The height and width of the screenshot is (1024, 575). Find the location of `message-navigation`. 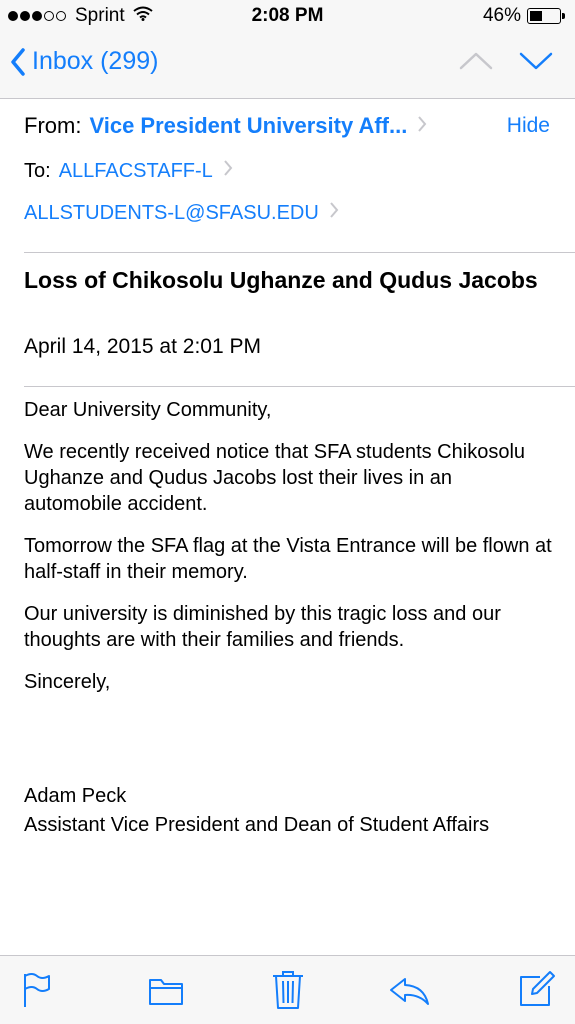

message-navigation is located at coordinates (493, 63).